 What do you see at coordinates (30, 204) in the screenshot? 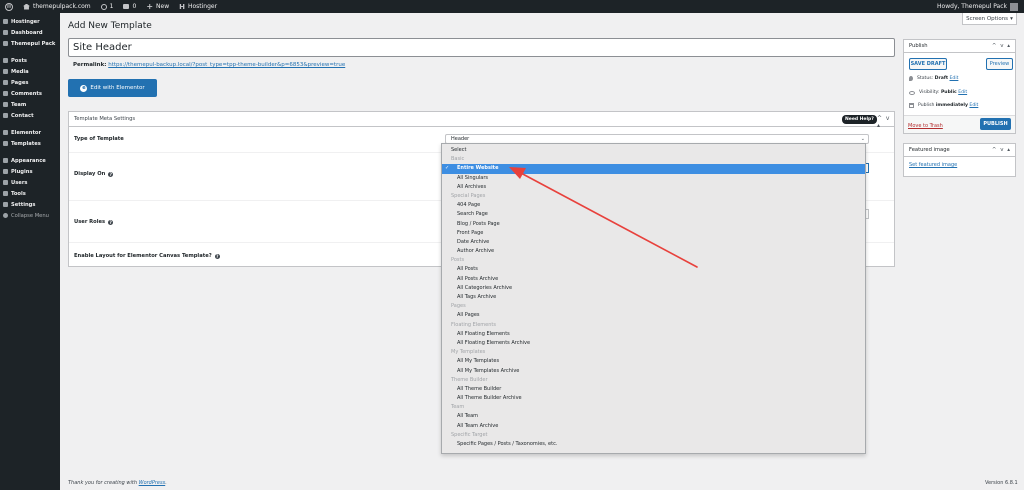
I see `sidebar-item-settings: Settings` at bounding box center [30, 204].